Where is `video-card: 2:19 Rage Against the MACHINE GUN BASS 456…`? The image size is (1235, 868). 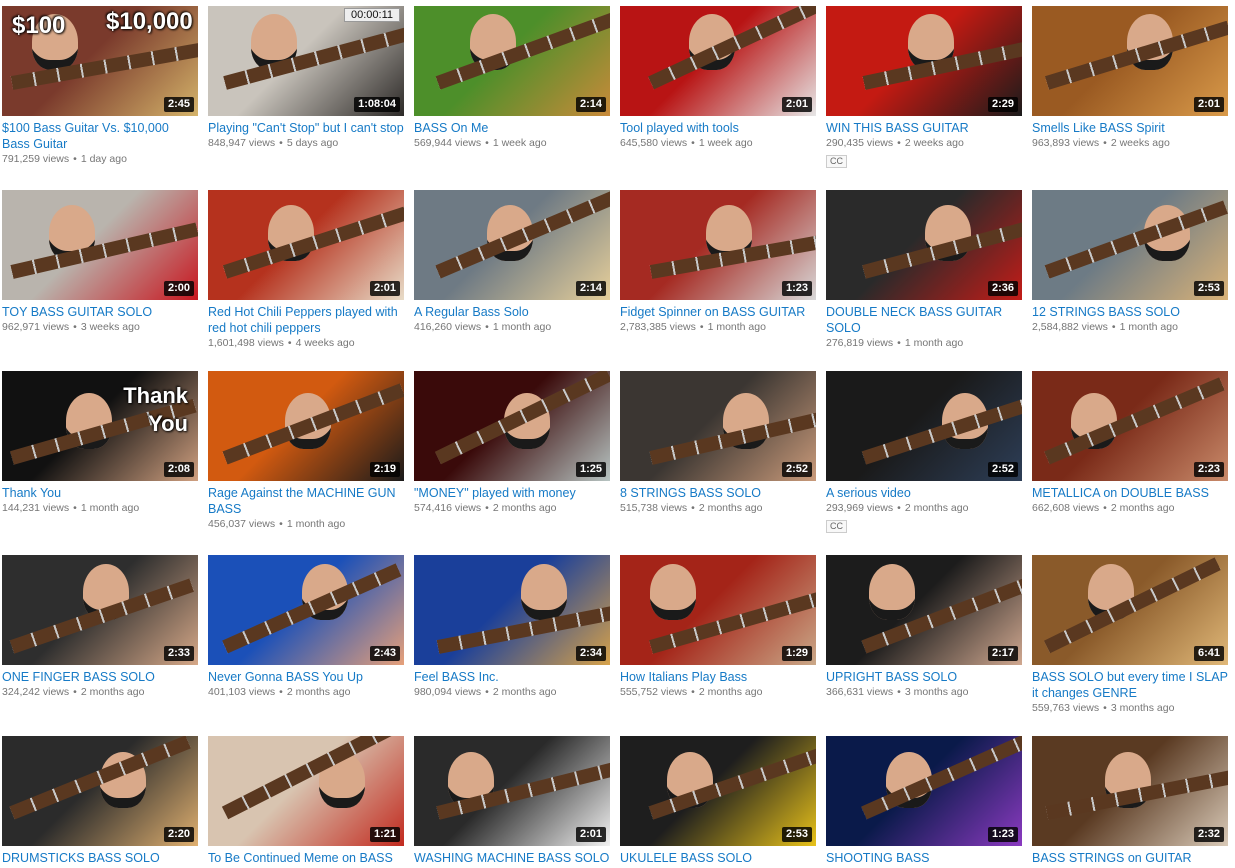 video-card: 2:19 Rage Against the MACHINE GUN BASS 456… is located at coordinates (306, 451).